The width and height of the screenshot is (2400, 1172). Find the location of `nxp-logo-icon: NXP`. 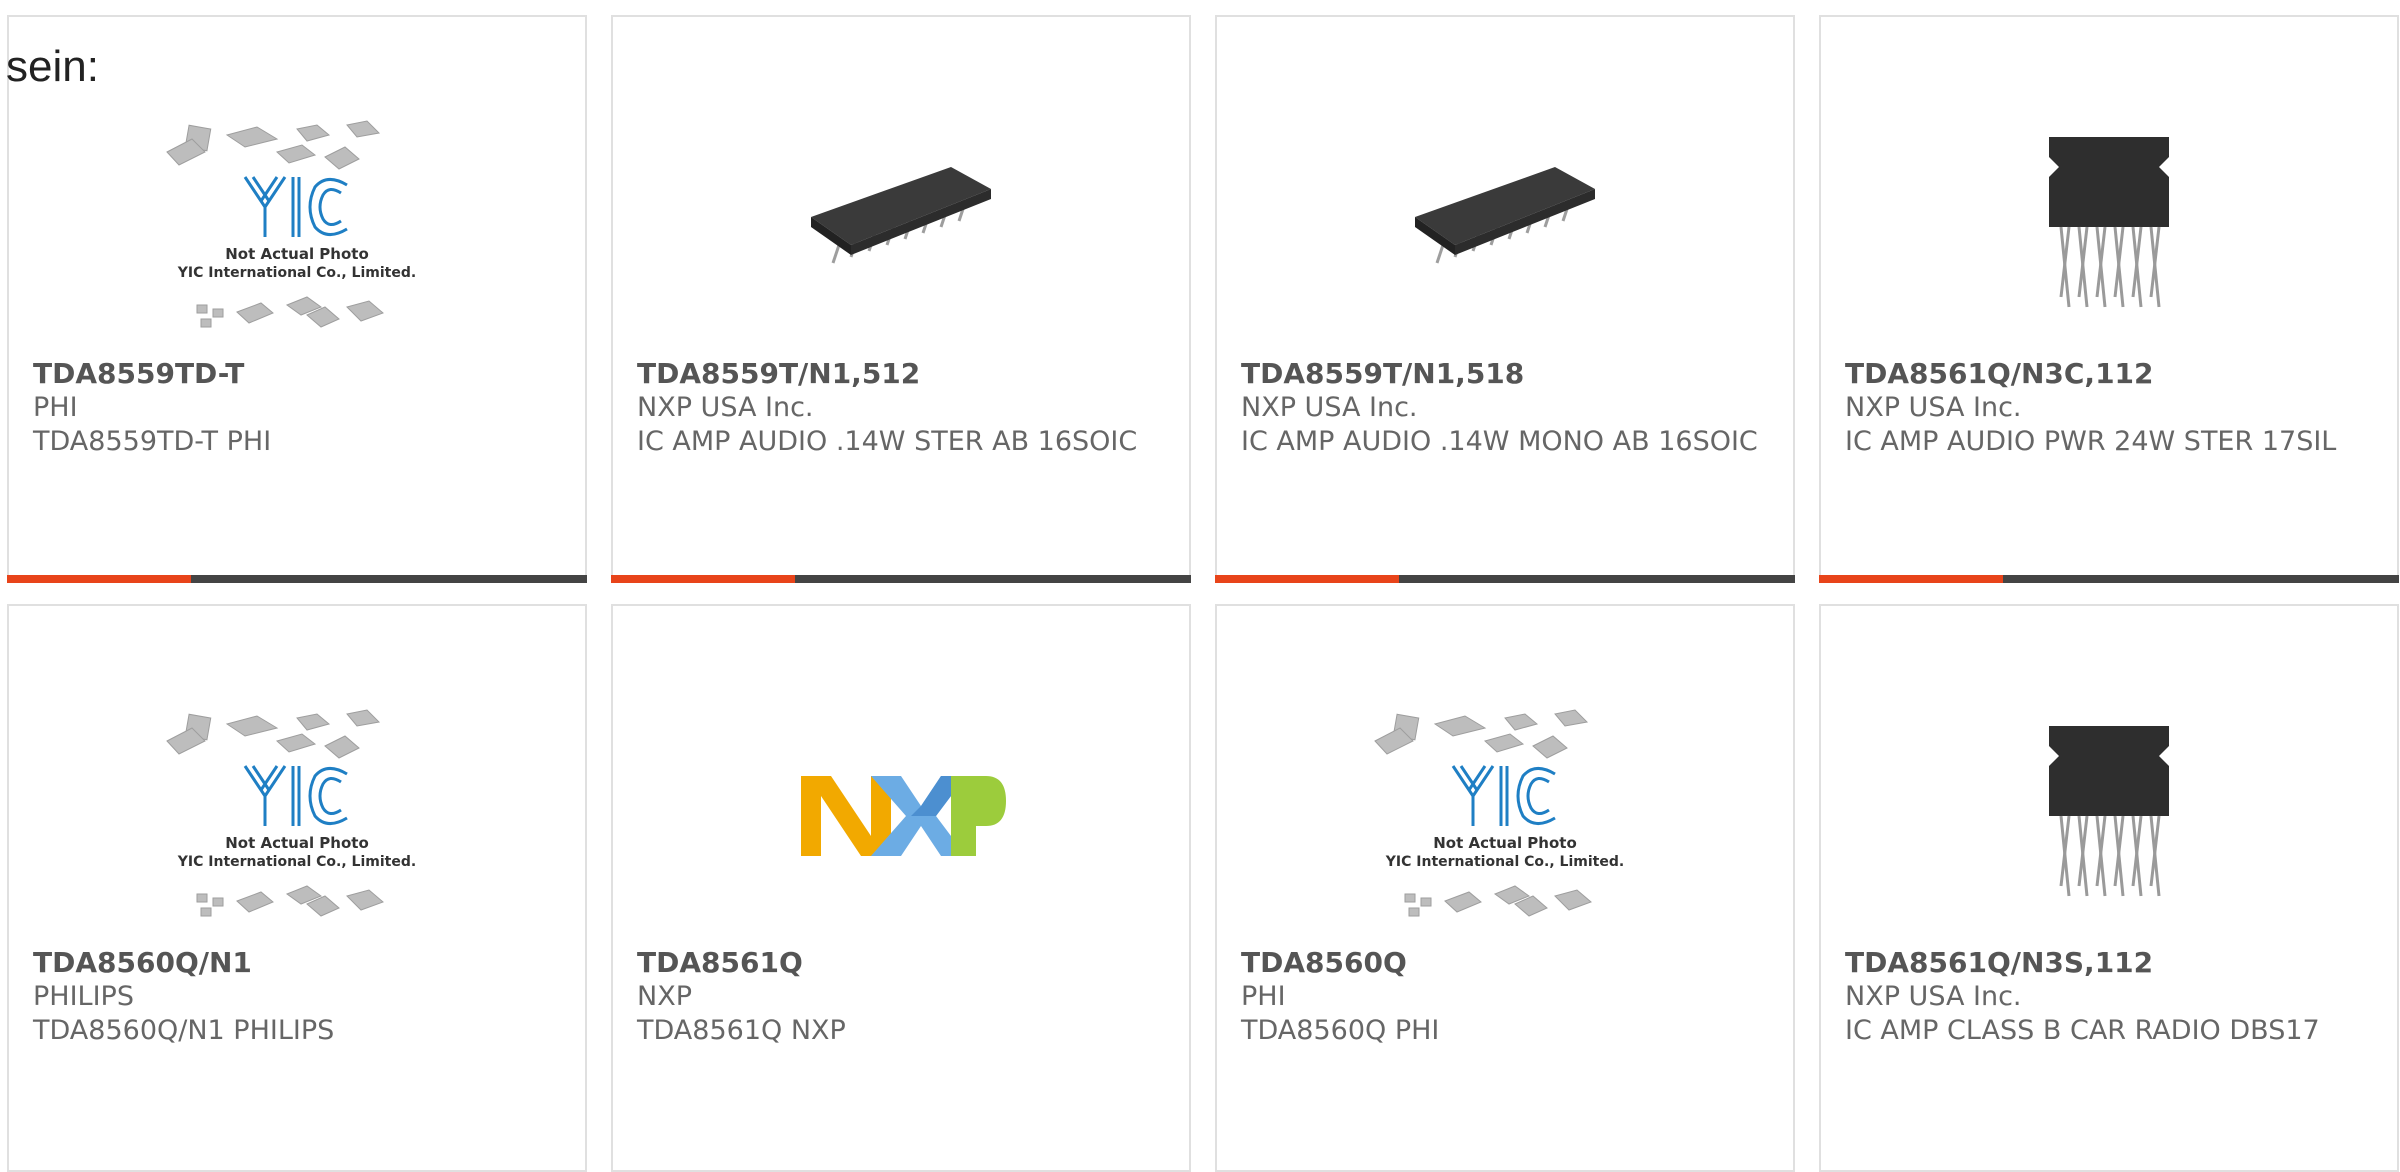

nxp-logo-icon: NXP is located at coordinates (903, 824).